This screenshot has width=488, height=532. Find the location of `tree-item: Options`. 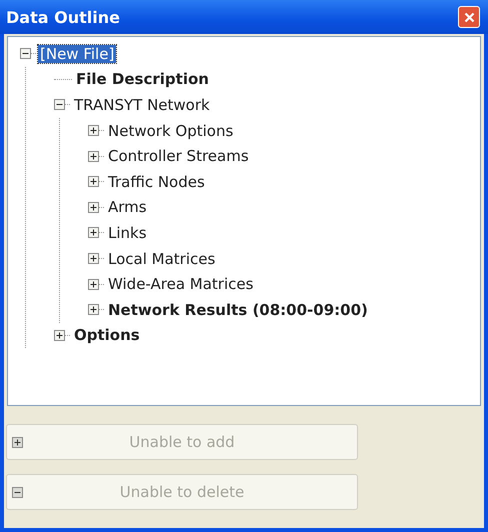

tree-item: Options is located at coordinates (107, 335).